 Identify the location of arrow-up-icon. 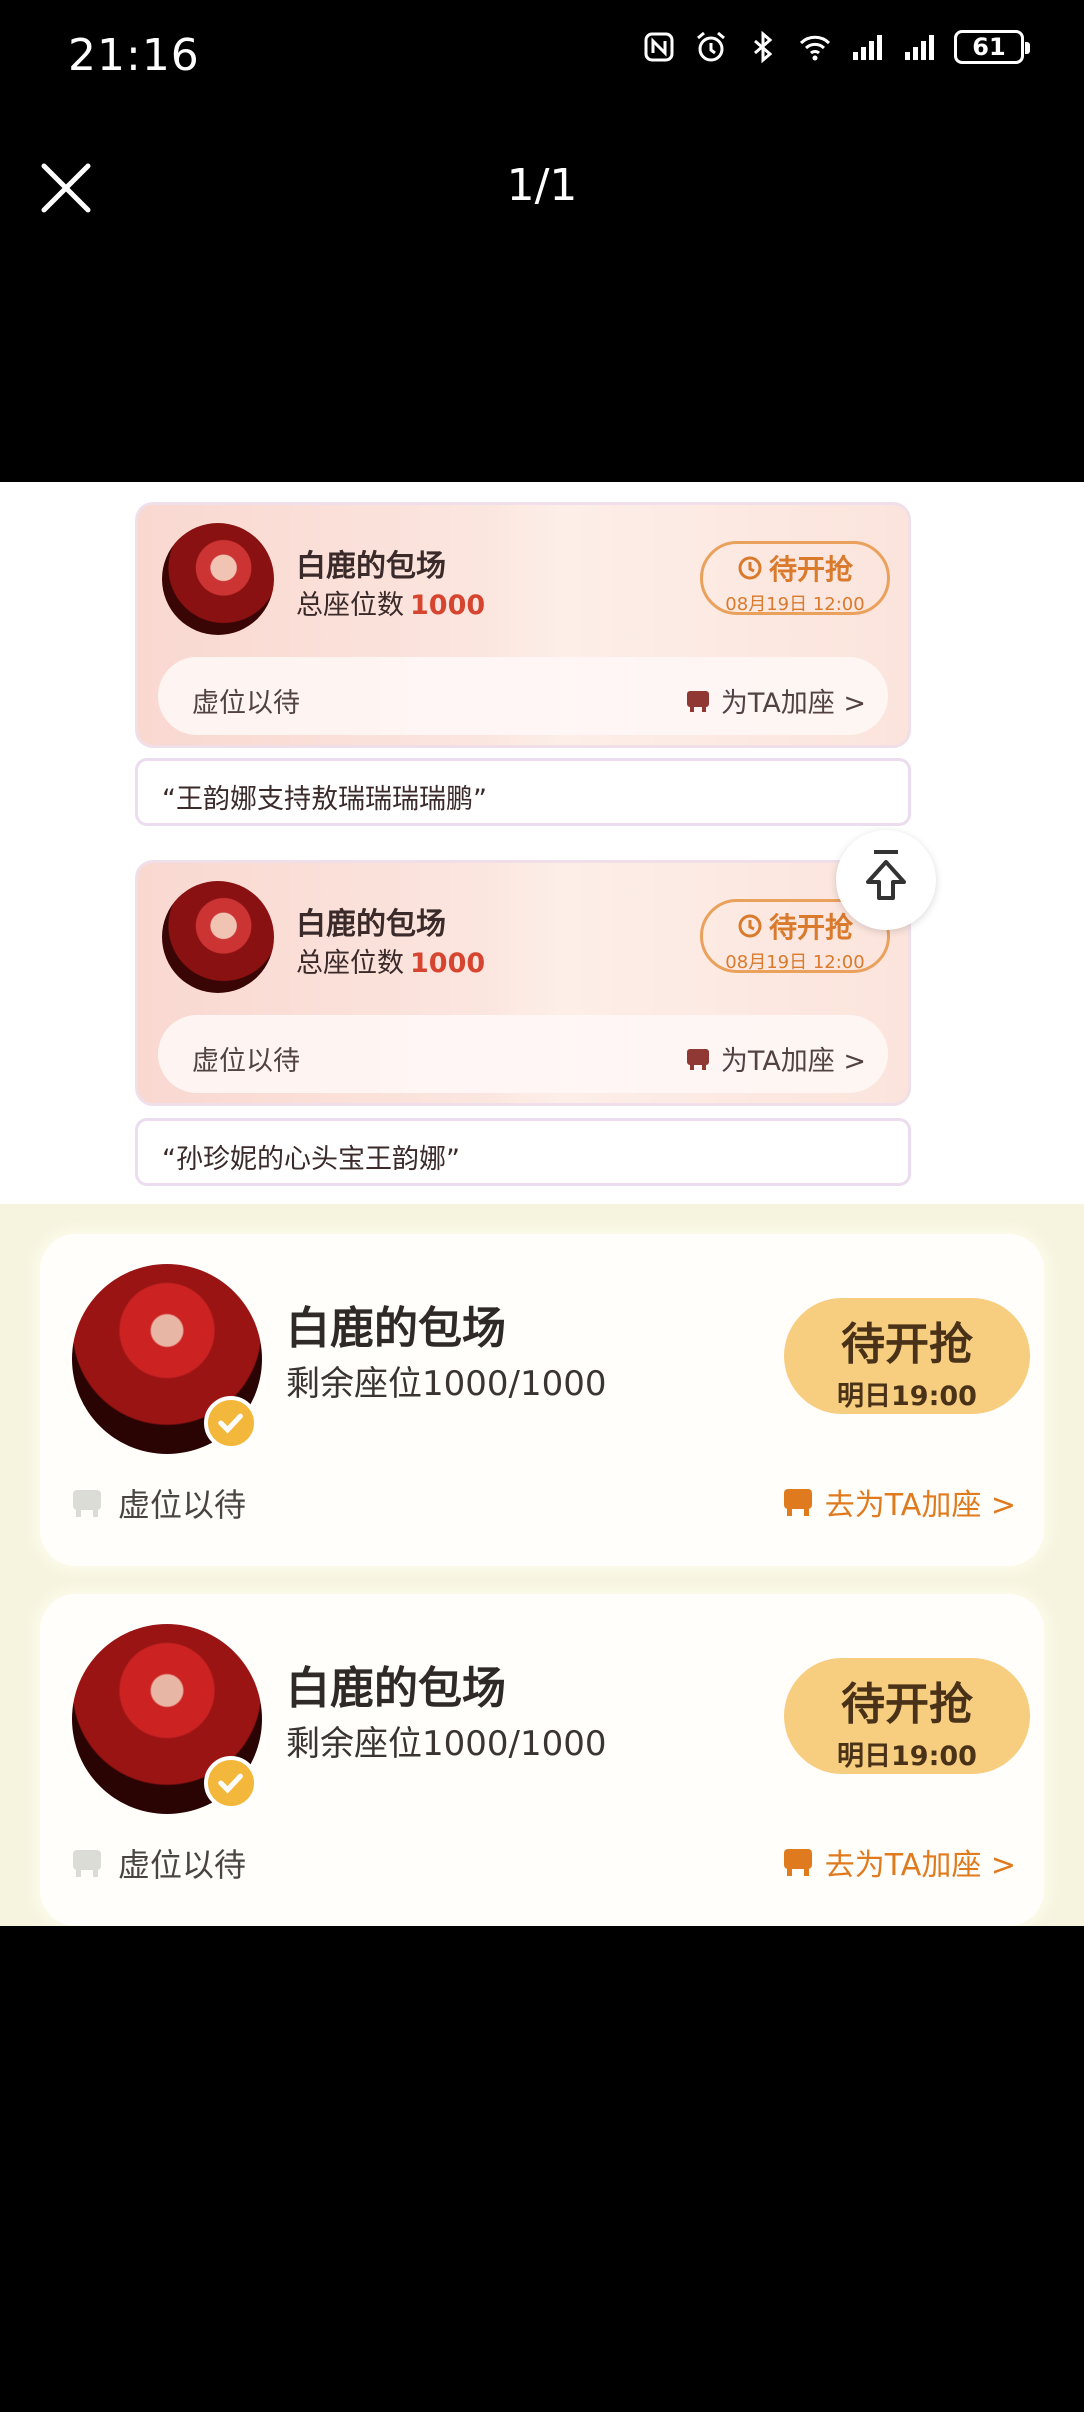
(886, 875).